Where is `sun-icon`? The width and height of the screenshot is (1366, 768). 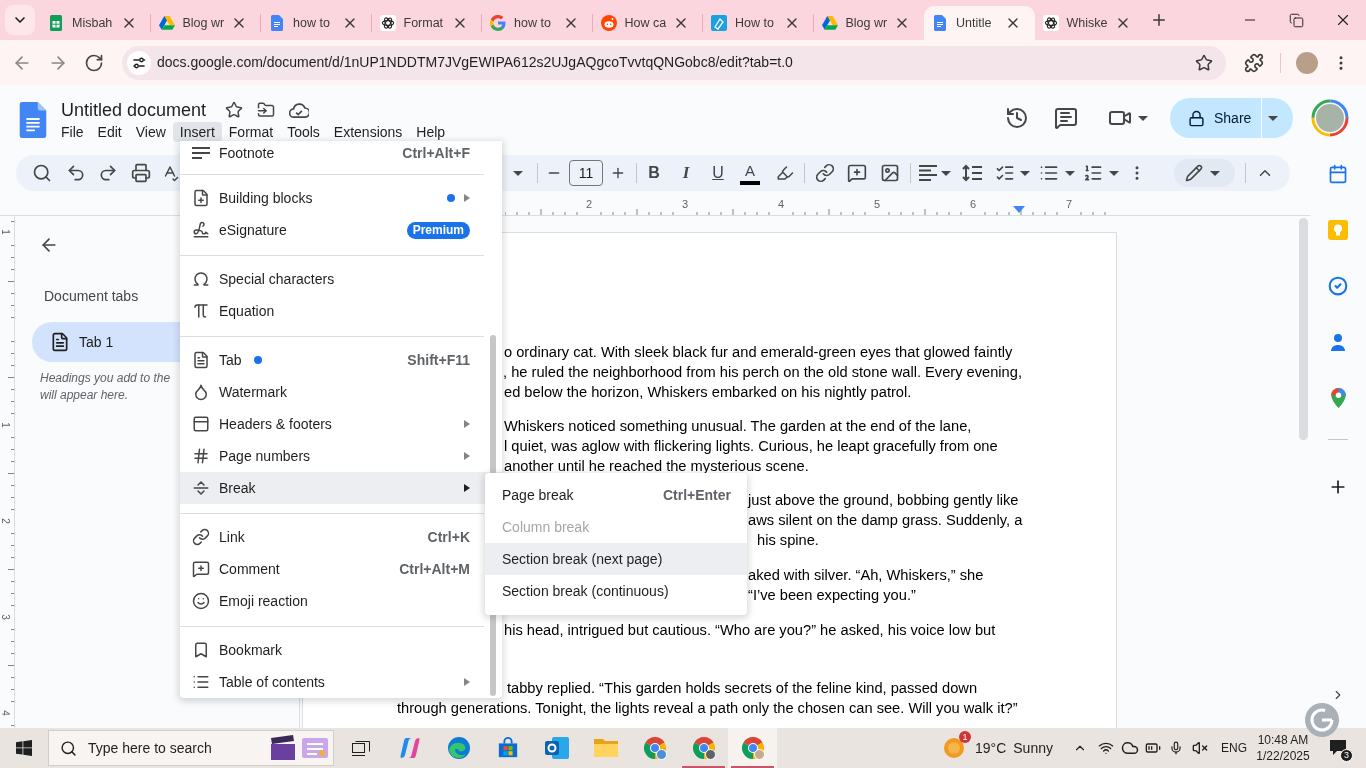
sun-icon is located at coordinates (954, 748).